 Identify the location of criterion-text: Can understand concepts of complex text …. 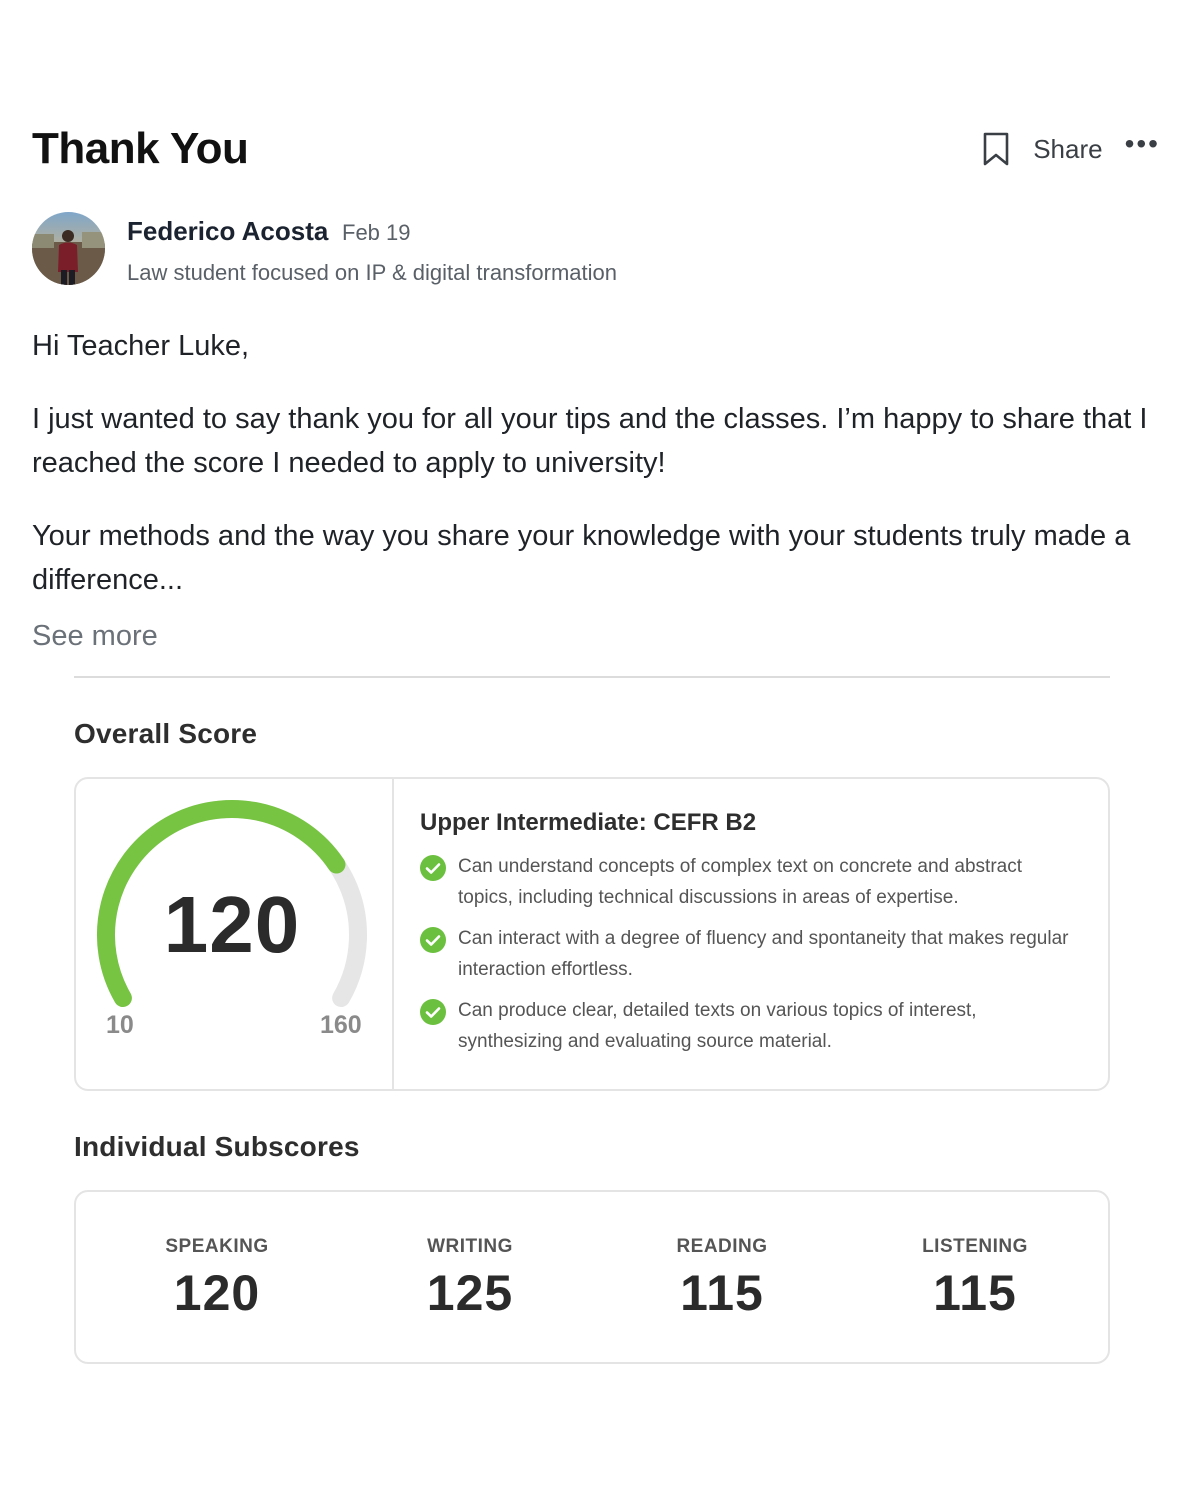
(740, 882).